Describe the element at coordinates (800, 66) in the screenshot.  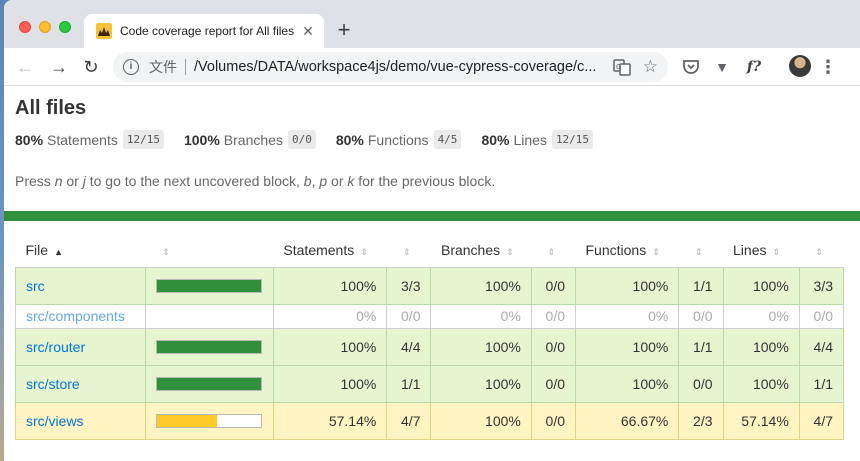
I see `avatar` at that location.